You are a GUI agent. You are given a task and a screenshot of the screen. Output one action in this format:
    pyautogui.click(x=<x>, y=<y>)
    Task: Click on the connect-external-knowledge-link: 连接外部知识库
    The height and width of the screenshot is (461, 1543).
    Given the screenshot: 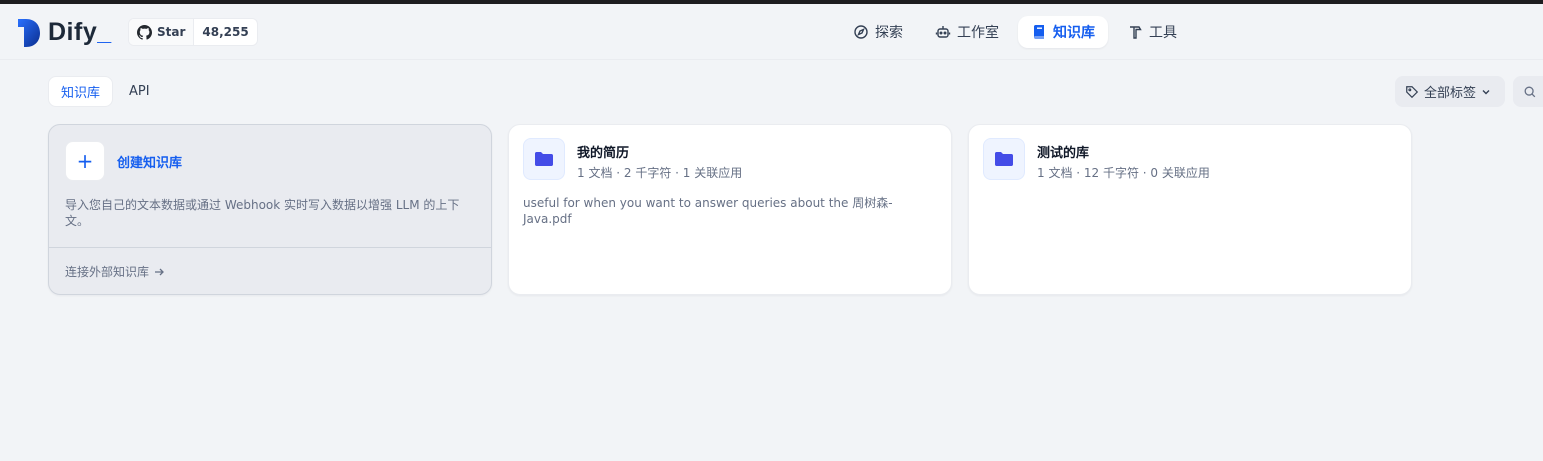 What is the action you would take?
    pyautogui.click(x=270, y=271)
    